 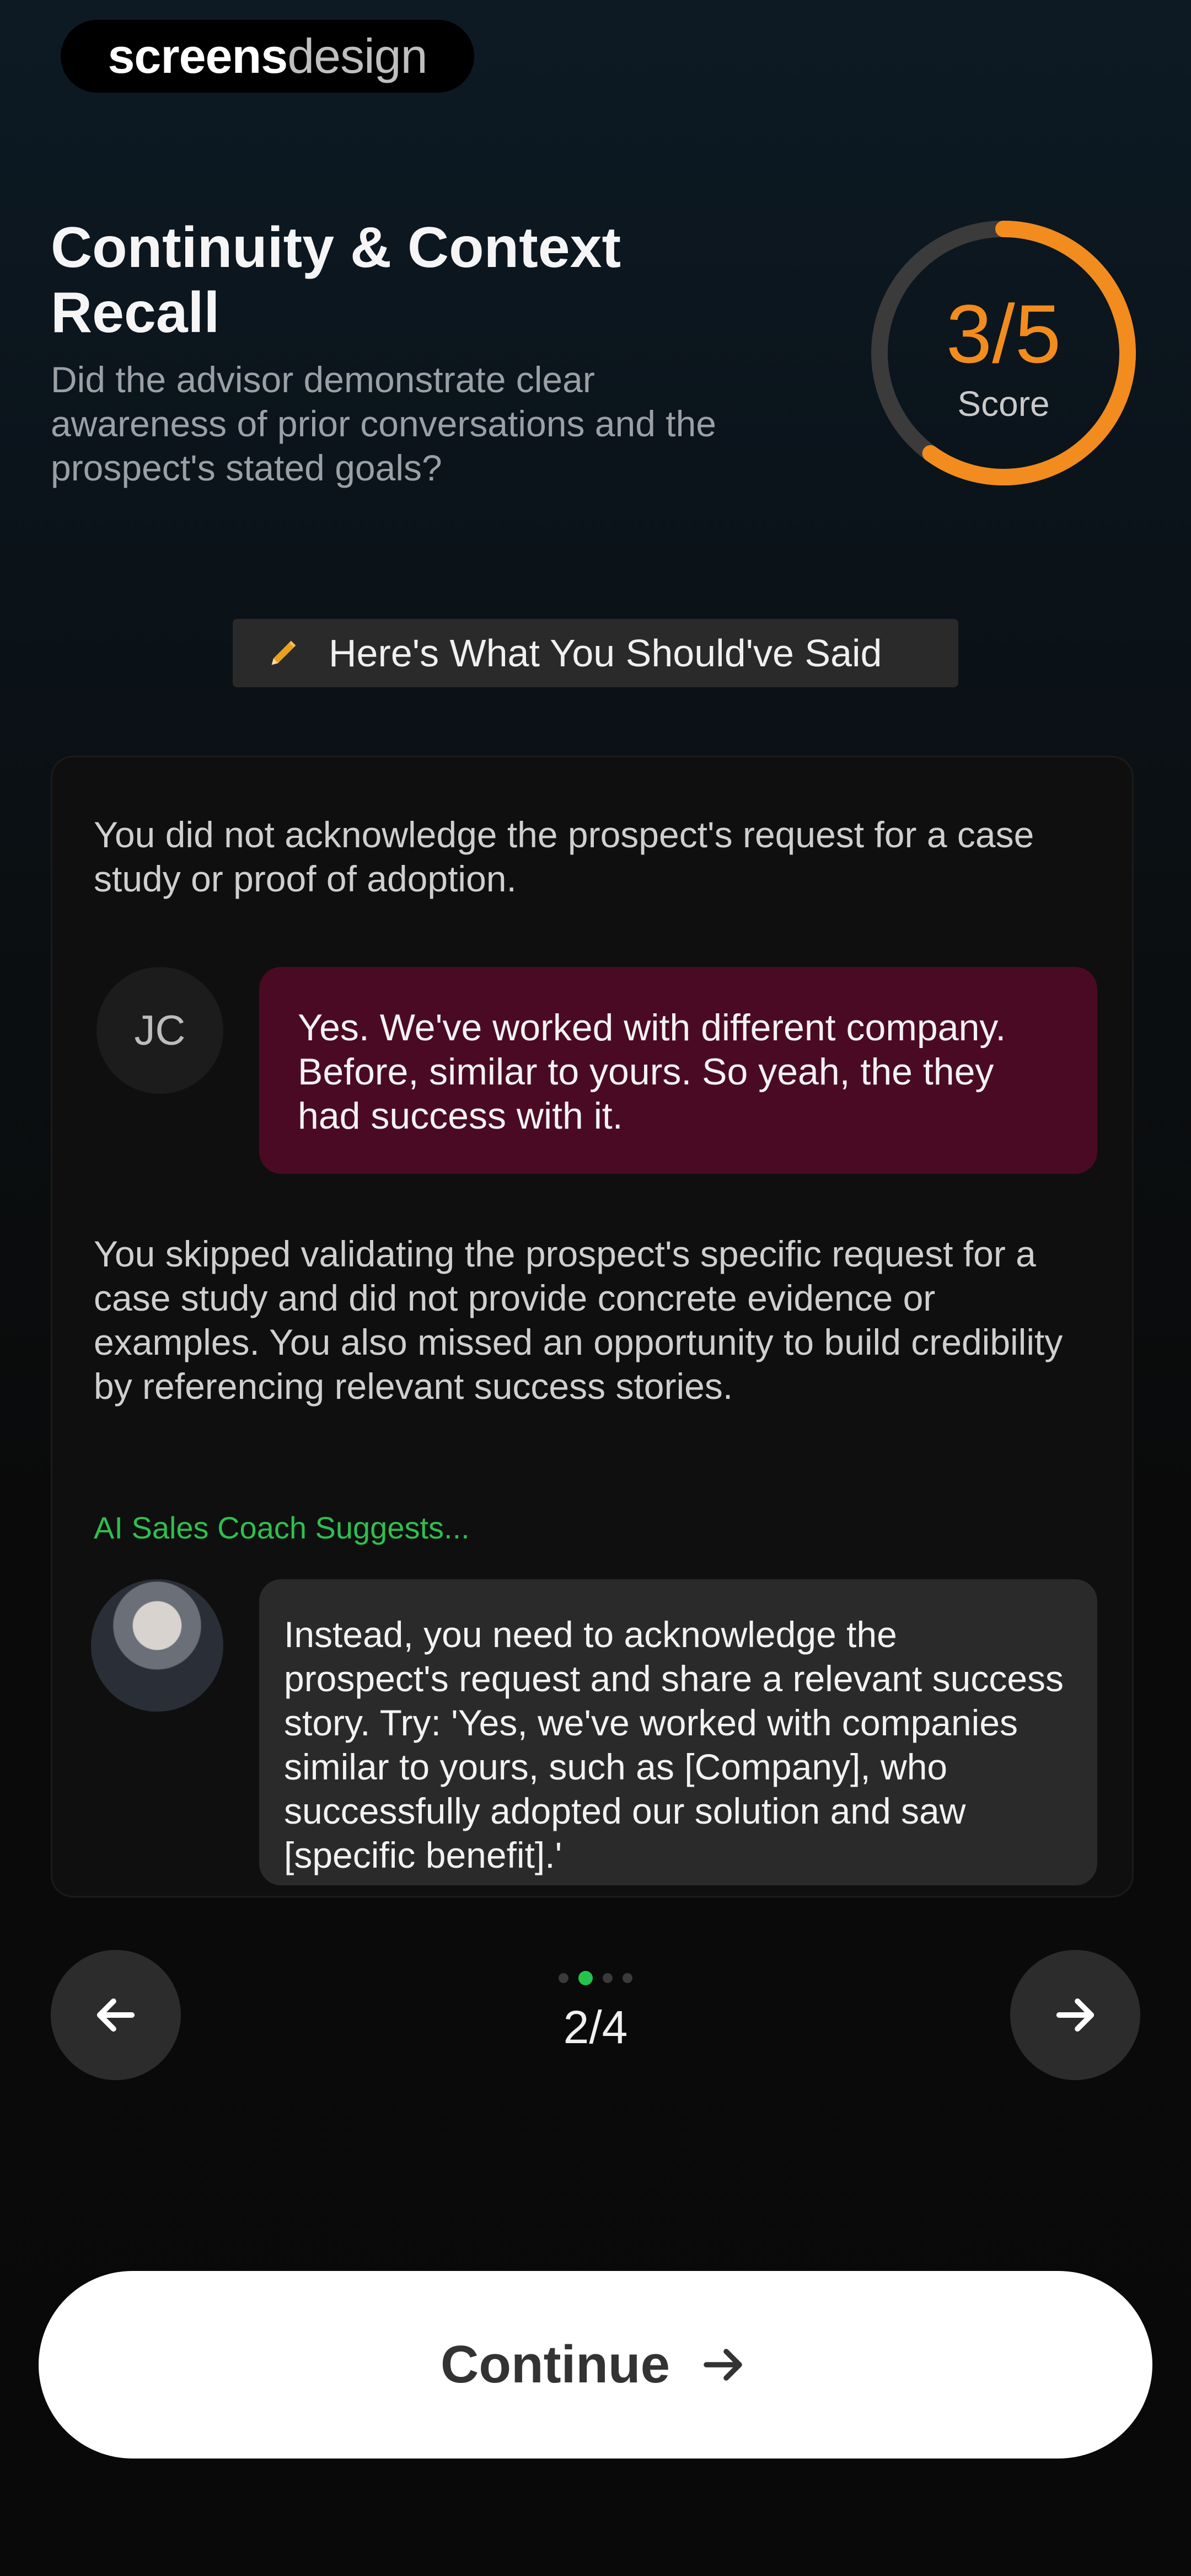 What do you see at coordinates (283, 653) in the screenshot?
I see `pencil-icon` at bounding box center [283, 653].